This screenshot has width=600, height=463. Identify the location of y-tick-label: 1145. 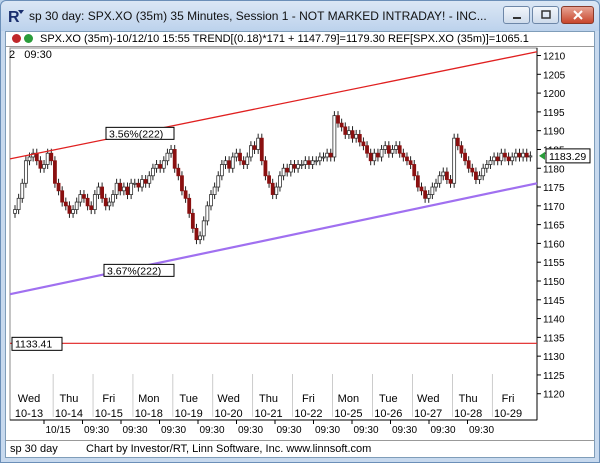
(554, 301).